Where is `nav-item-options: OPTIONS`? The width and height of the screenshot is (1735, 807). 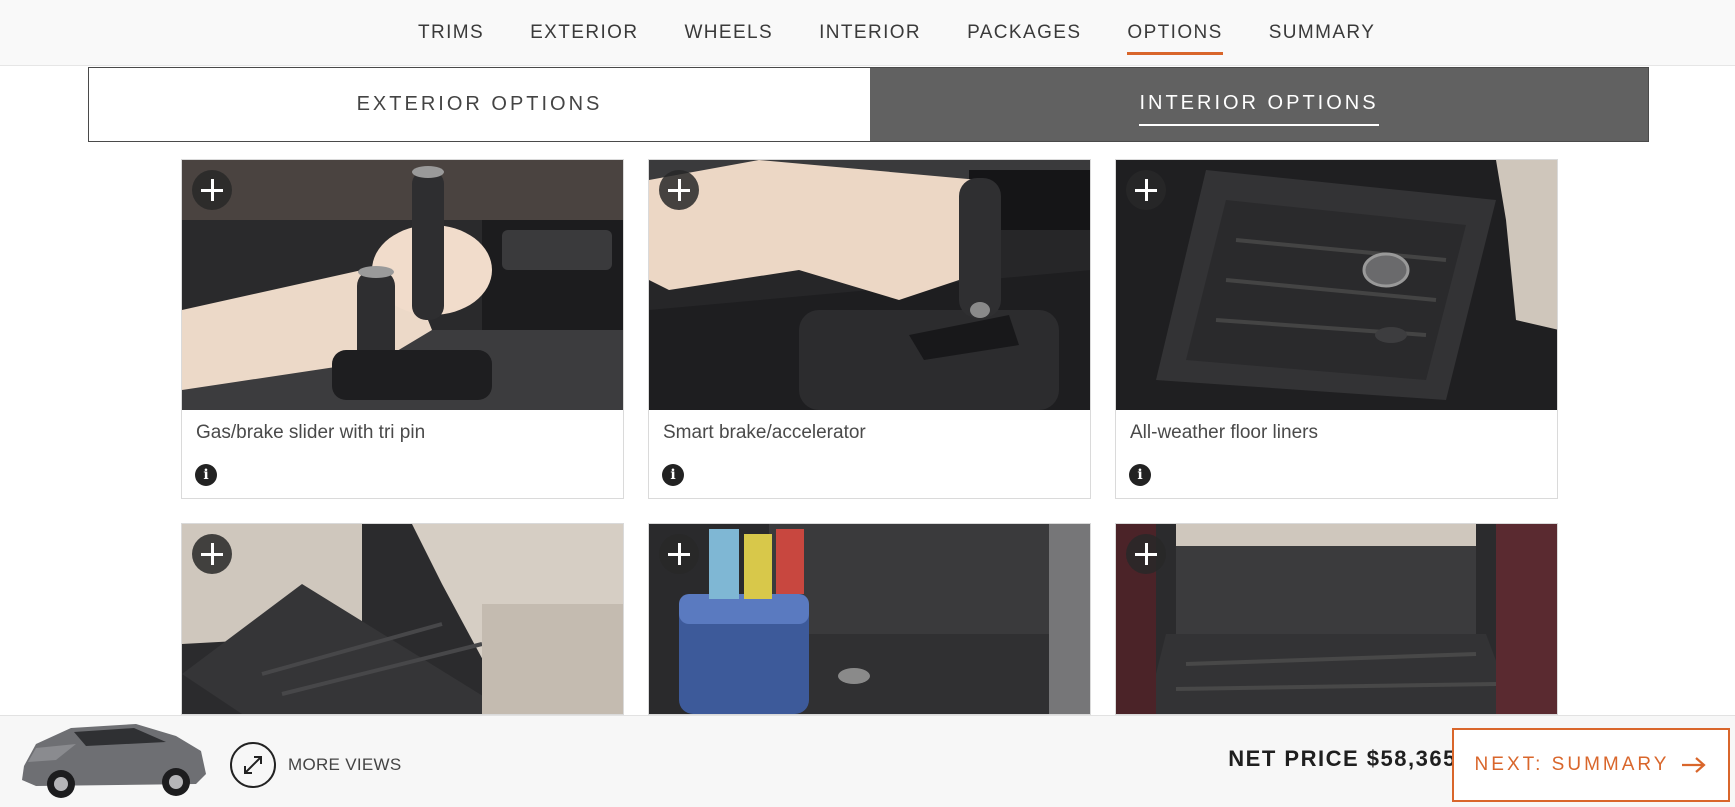
nav-item-options: OPTIONS is located at coordinates (1175, 33).